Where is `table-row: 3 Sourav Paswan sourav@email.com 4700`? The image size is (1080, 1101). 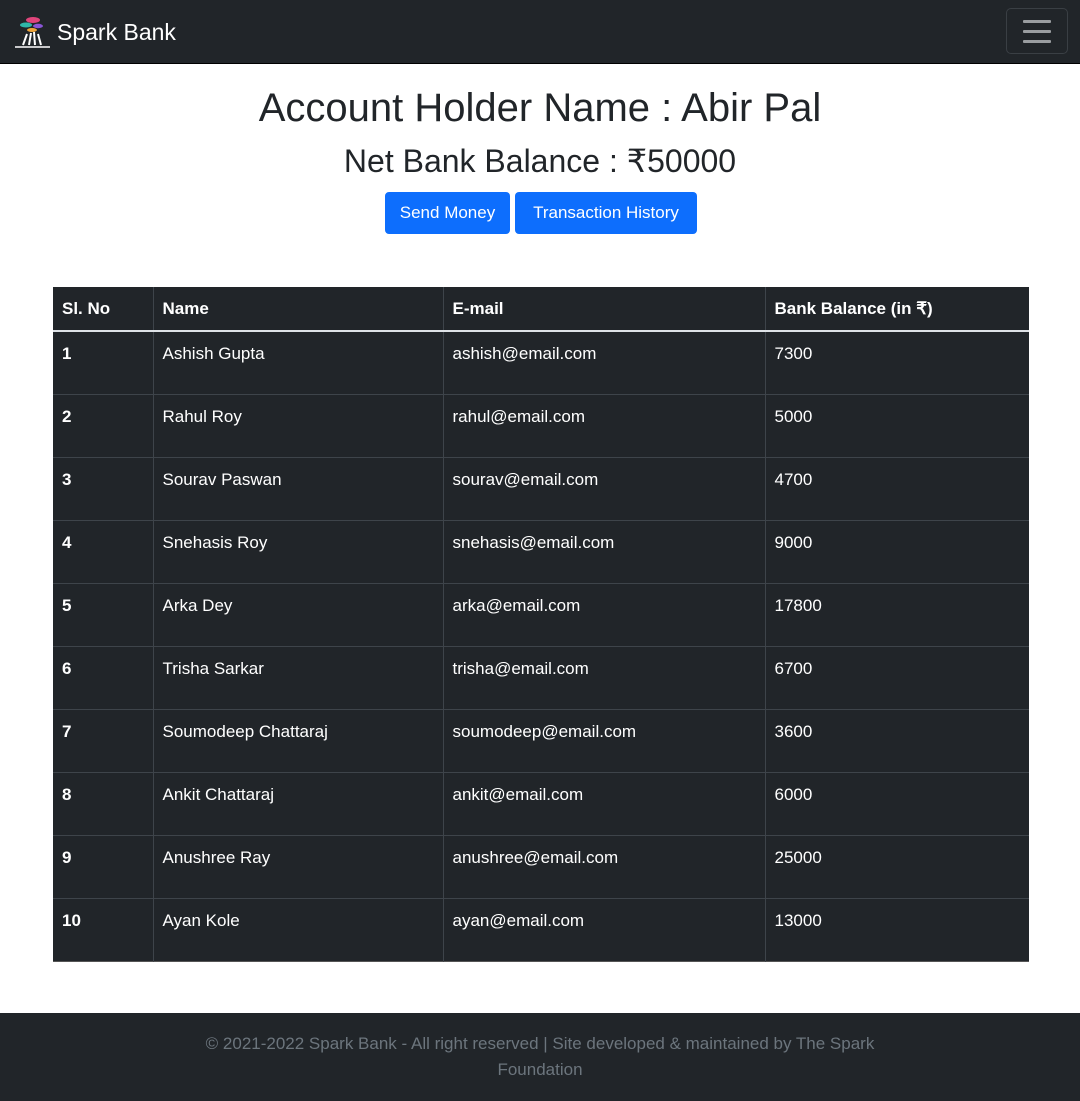
table-row: 3 Sourav Paswan sourav@email.com 4700 is located at coordinates (541, 488).